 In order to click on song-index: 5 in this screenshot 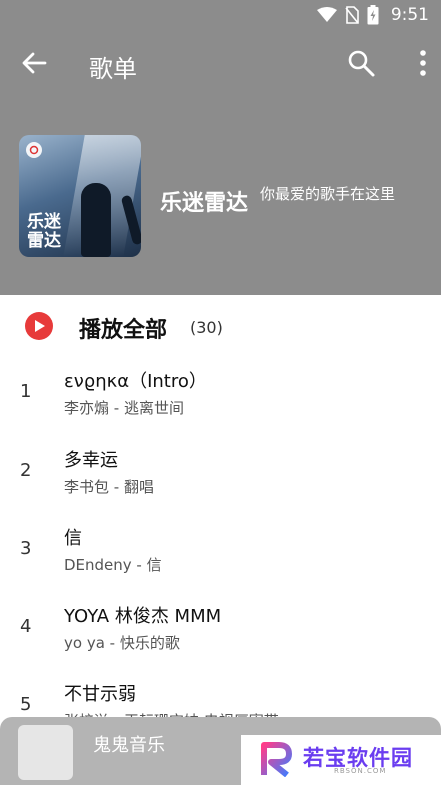, I will do `click(26, 704)`.